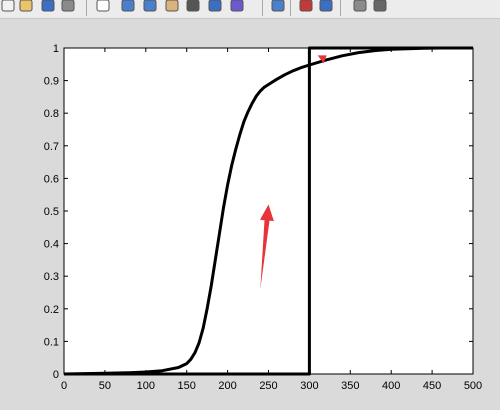 The image size is (500, 410). I want to click on x-tick-label: 450, so click(432, 386).